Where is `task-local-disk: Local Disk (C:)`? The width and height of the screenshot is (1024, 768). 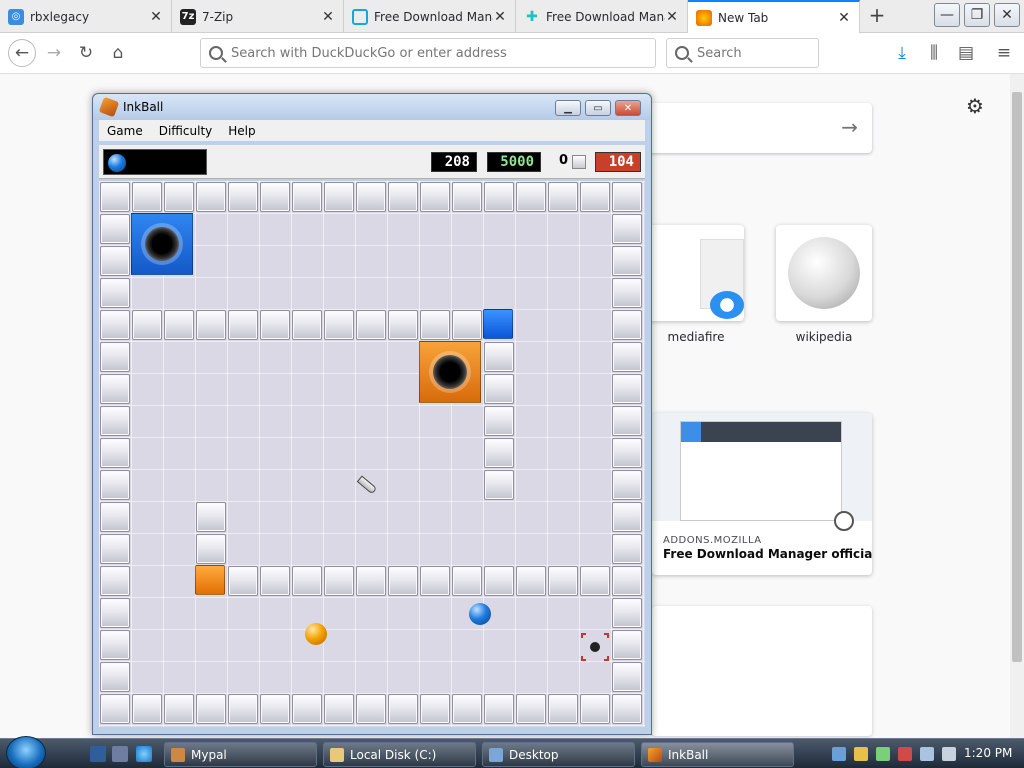
task-local-disk: Local Disk (C:) is located at coordinates (399, 754).